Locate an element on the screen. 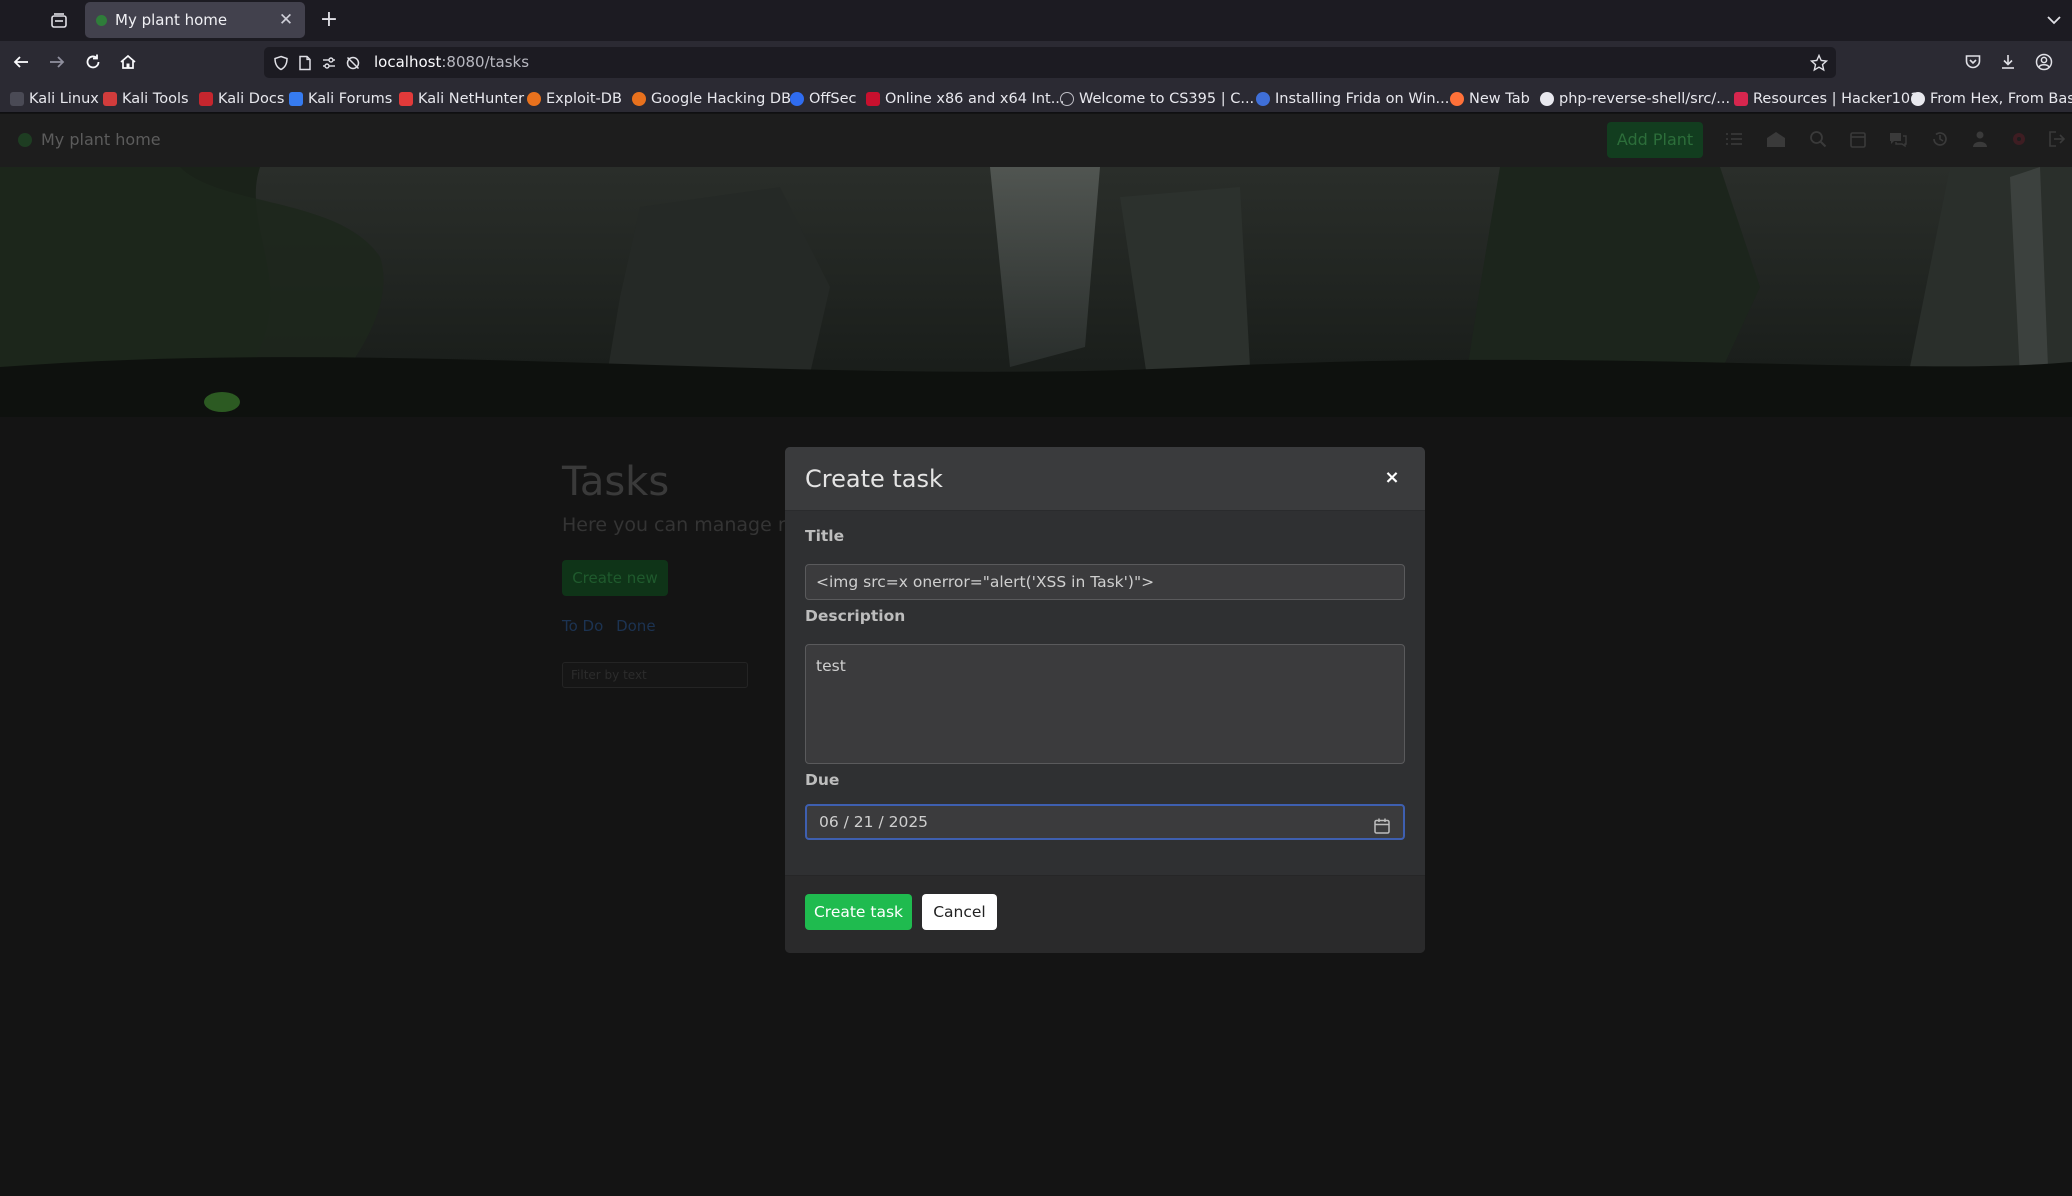  bookmark-item: New Tab is located at coordinates (1490, 99).